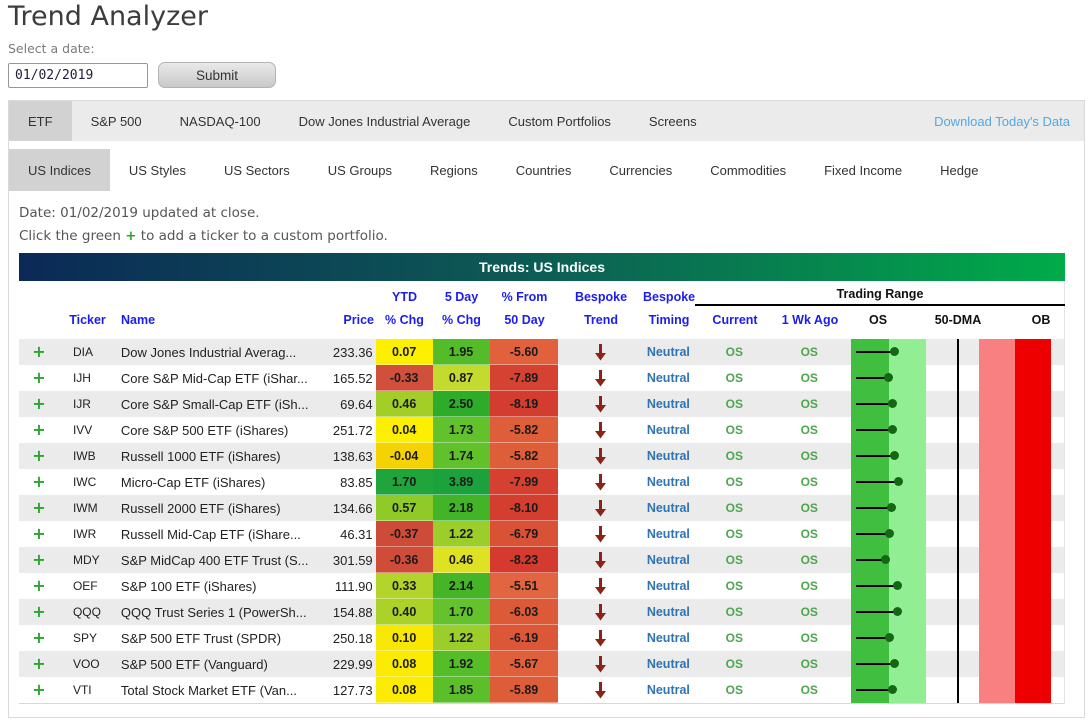 This screenshot has width=1090, height=721. What do you see at coordinates (59, 170) in the screenshot?
I see `tab-us-indices: US Indices` at bounding box center [59, 170].